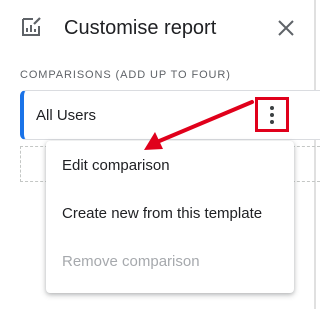 The height and width of the screenshot is (309, 320). What do you see at coordinates (131, 261) in the screenshot?
I see `menu-item-remove-comparison: Remove comparison` at bounding box center [131, 261].